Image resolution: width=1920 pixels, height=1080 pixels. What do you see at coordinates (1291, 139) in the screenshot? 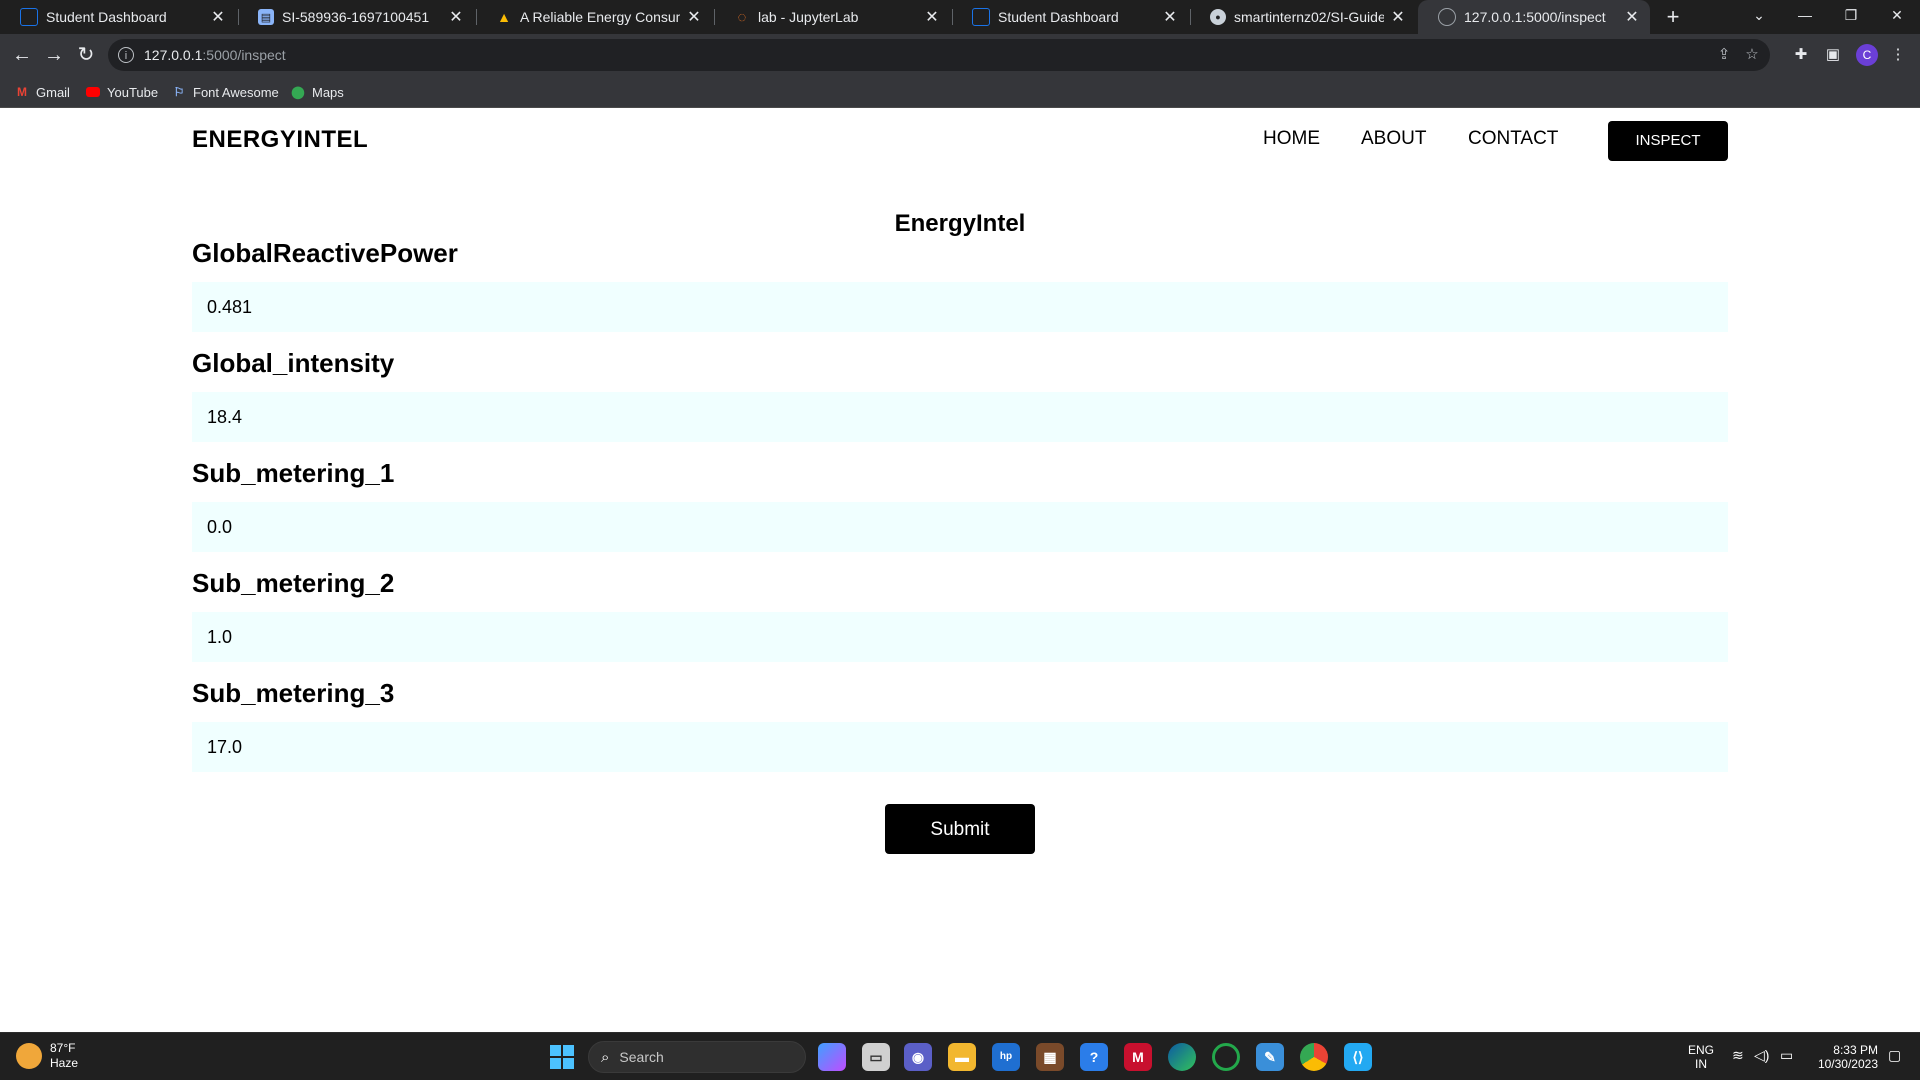
I see `nav-home: HOME` at bounding box center [1291, 139].